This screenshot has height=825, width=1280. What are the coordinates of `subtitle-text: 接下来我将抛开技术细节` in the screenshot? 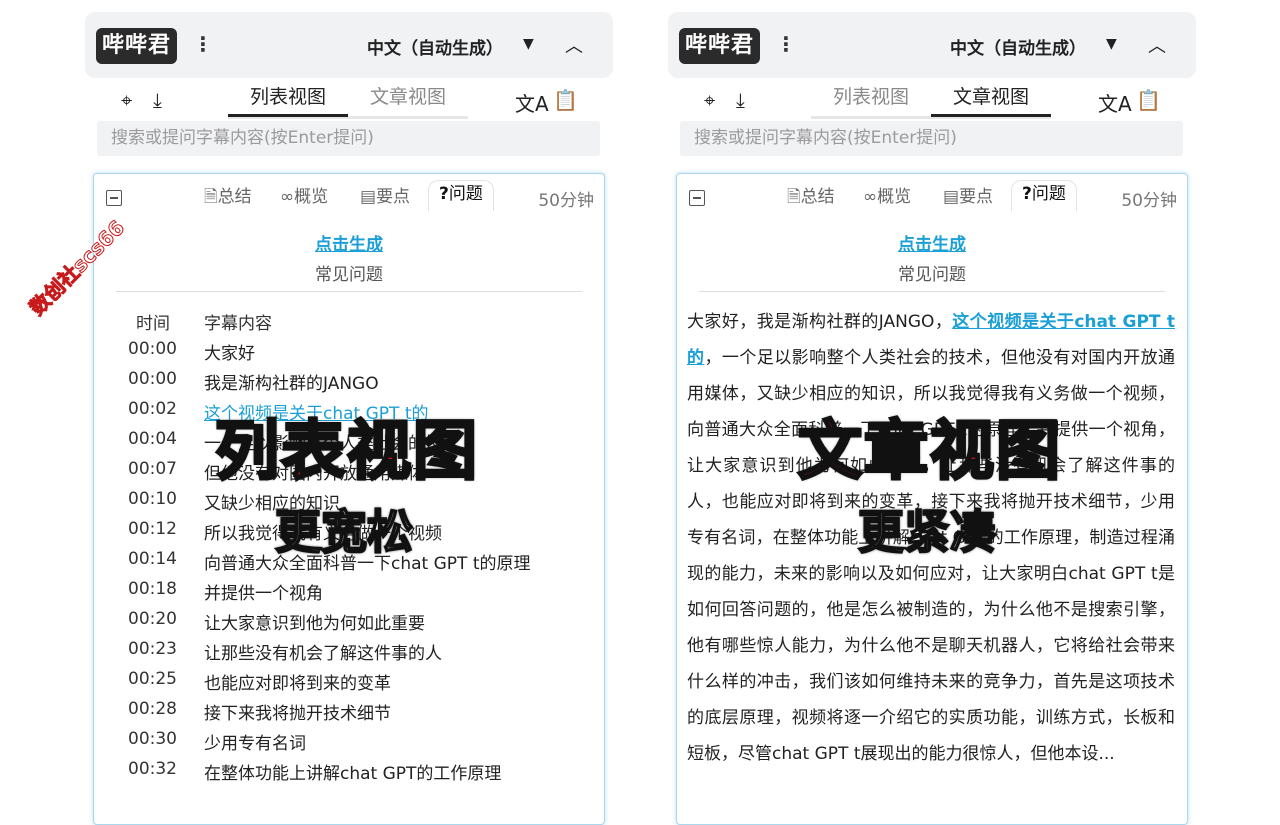 It's located at (297, 714).